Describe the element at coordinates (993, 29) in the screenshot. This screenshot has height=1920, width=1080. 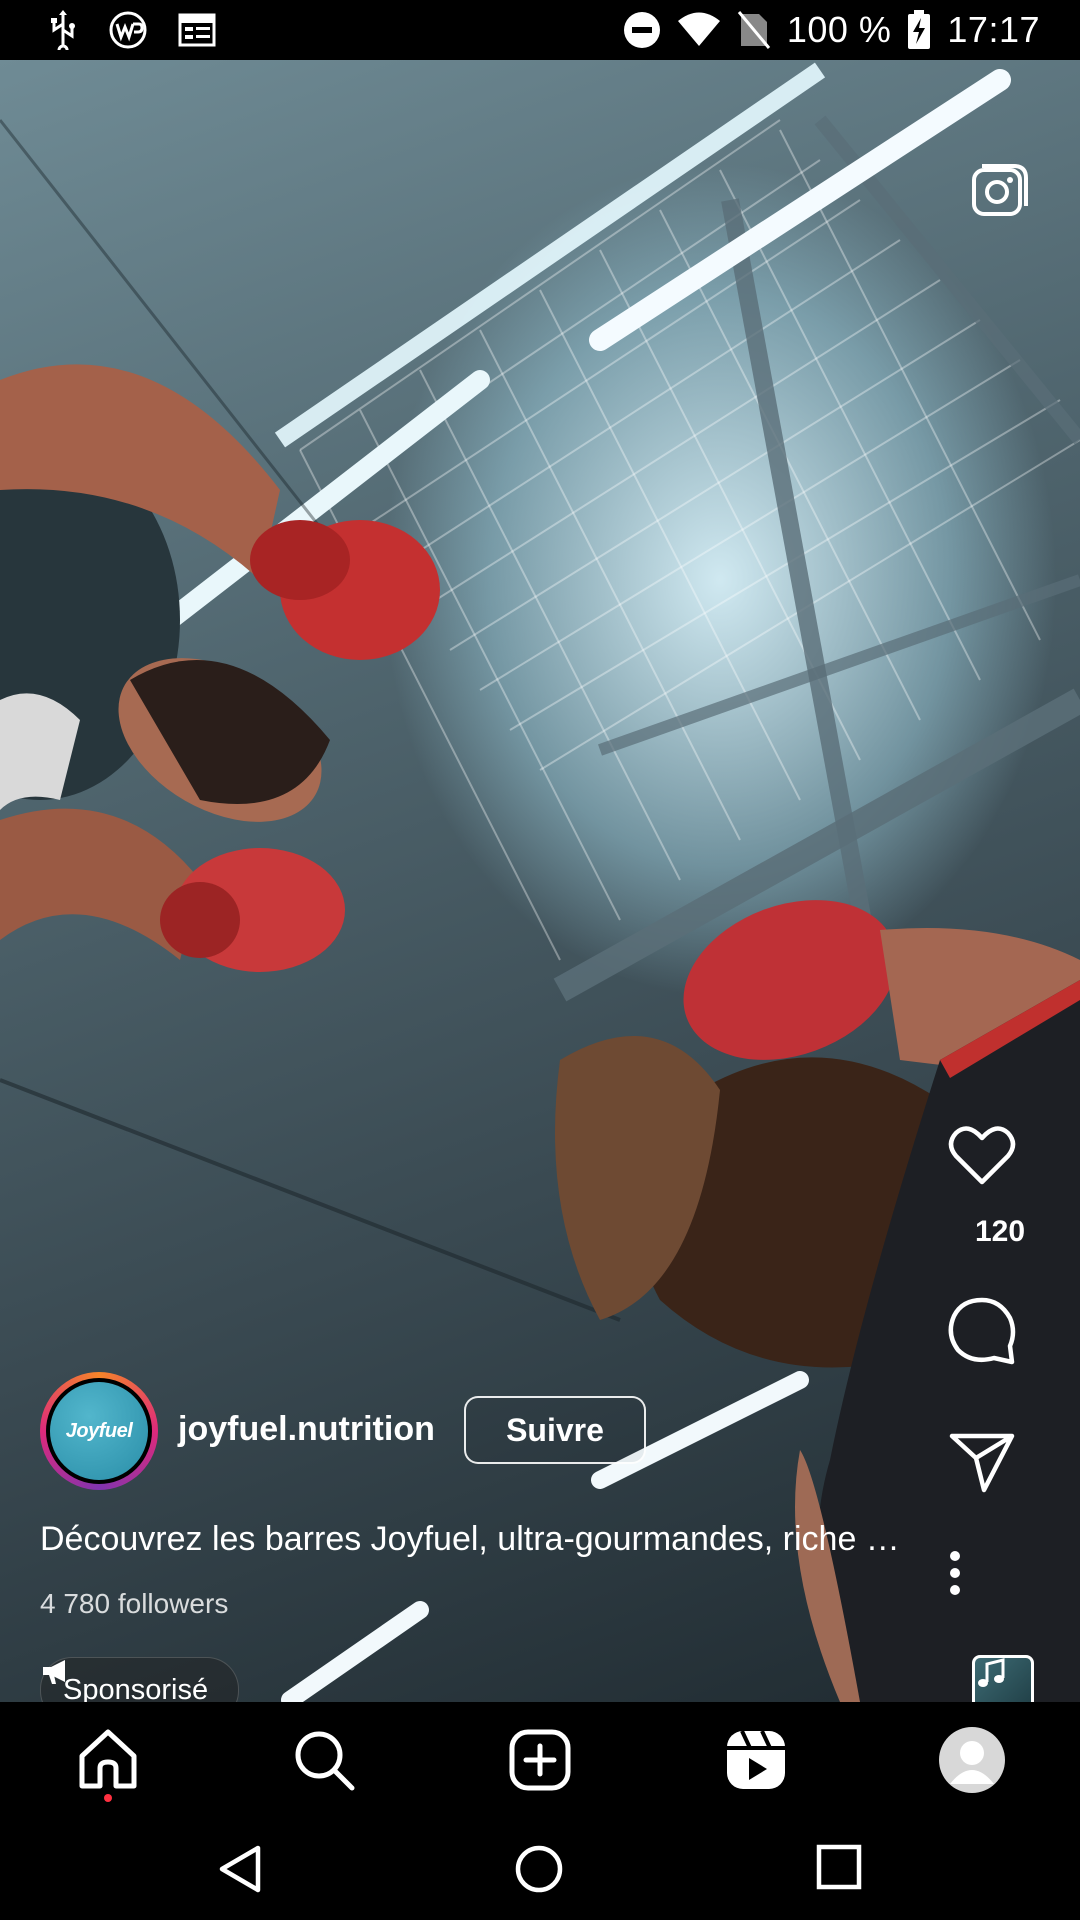
I see `clock: 17:17` at that location.